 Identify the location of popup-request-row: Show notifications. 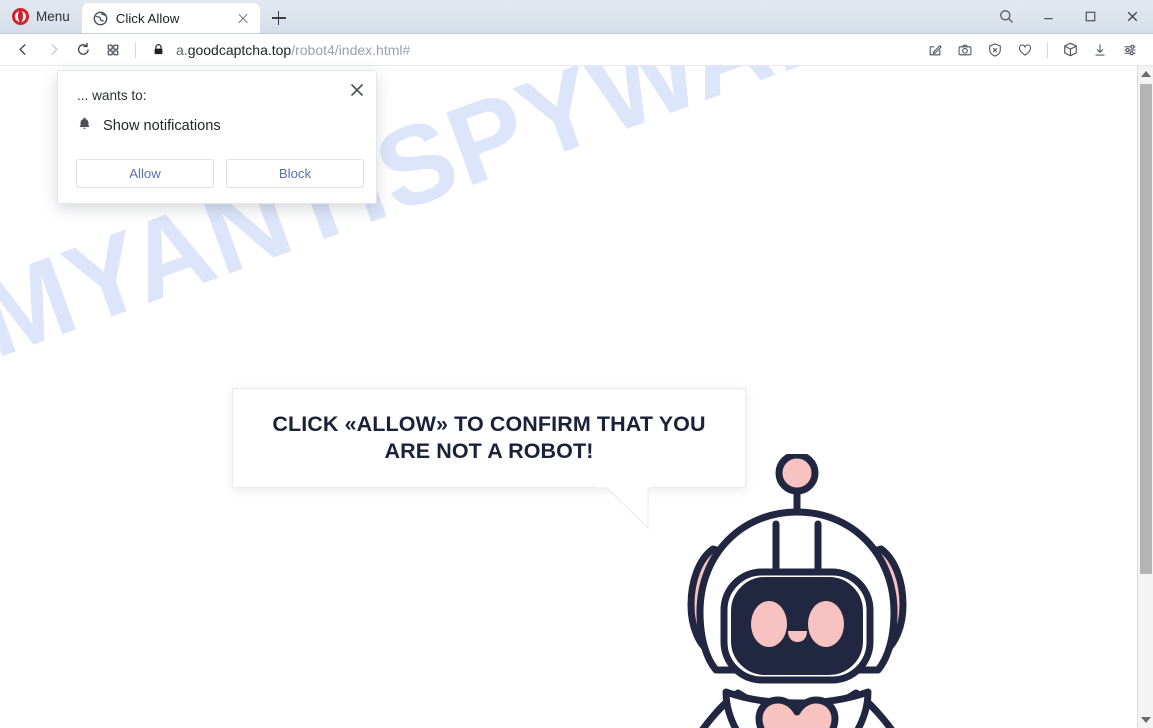
(149, 126).